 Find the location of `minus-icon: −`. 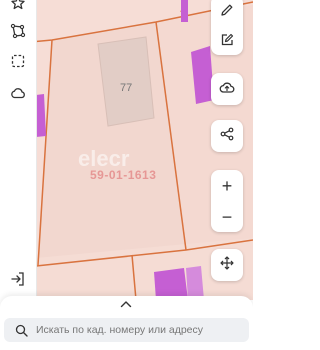

minus-icon: − is located at coordinates (227, 216).